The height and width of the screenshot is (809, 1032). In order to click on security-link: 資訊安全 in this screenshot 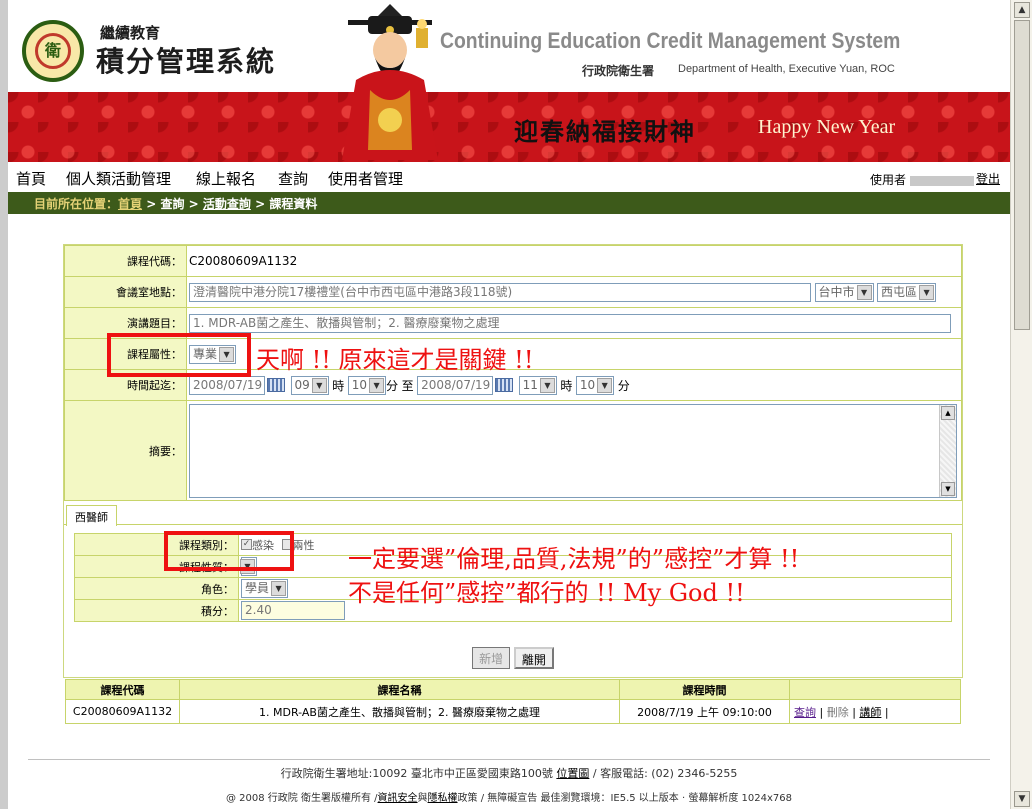, I will do `click(398, 798)`.